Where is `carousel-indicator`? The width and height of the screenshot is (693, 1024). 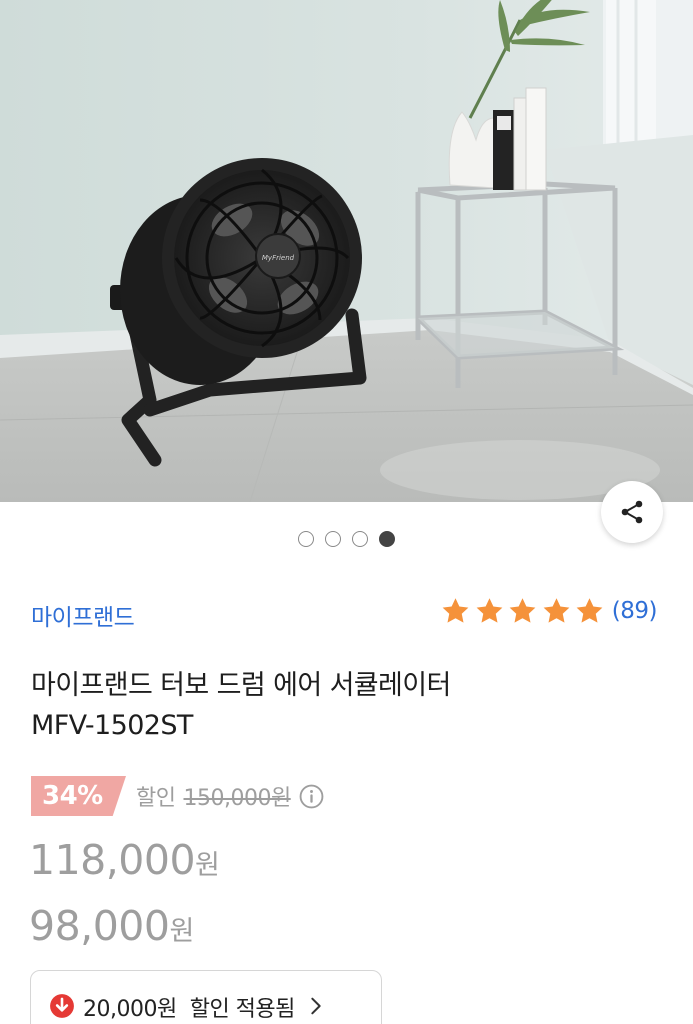
carousel-indicator is located at coordinates (346, 539).